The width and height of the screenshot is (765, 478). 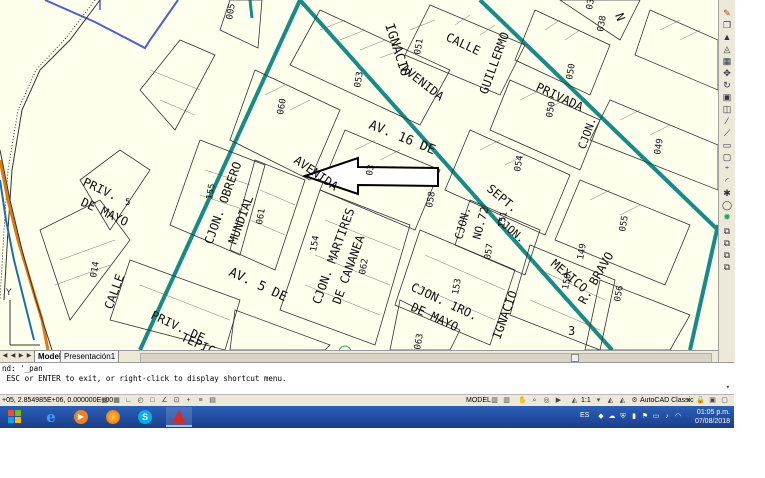 What do you see at coordinates (546, 400) in the screenshot?
I see `steeringwheel-icon: ◎` at bounding box center [546, 400].